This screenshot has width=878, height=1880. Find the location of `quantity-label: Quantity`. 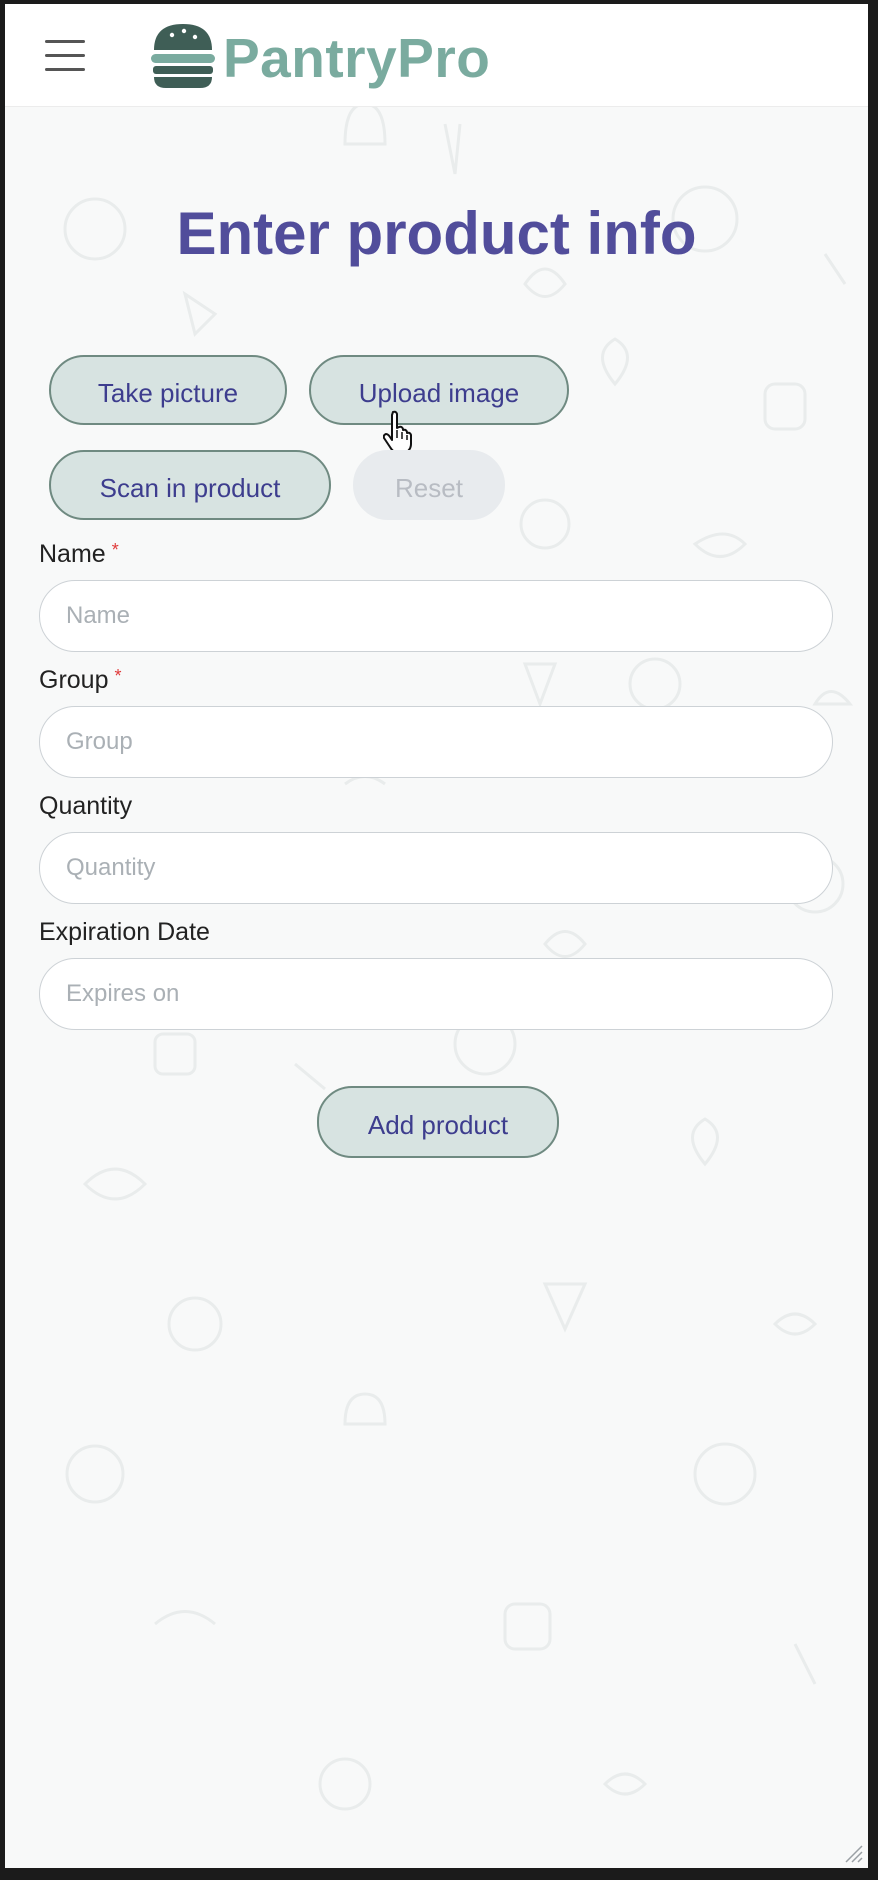

quantity-label: Quantity is located at coordinates (86, 806).